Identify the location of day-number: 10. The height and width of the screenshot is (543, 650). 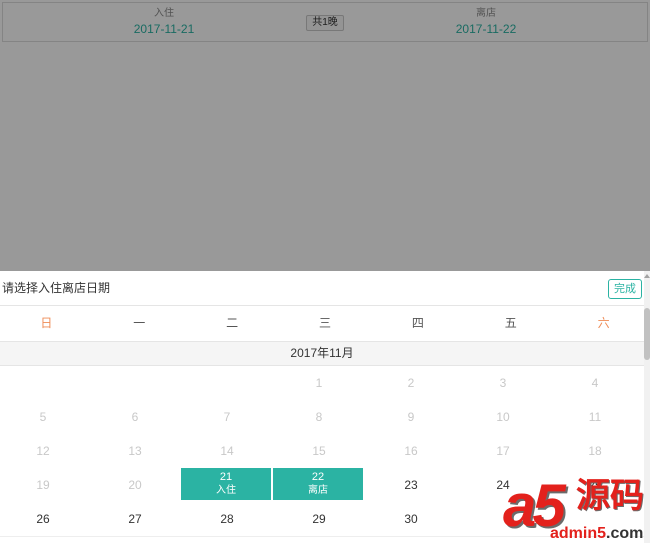
(503, 416).